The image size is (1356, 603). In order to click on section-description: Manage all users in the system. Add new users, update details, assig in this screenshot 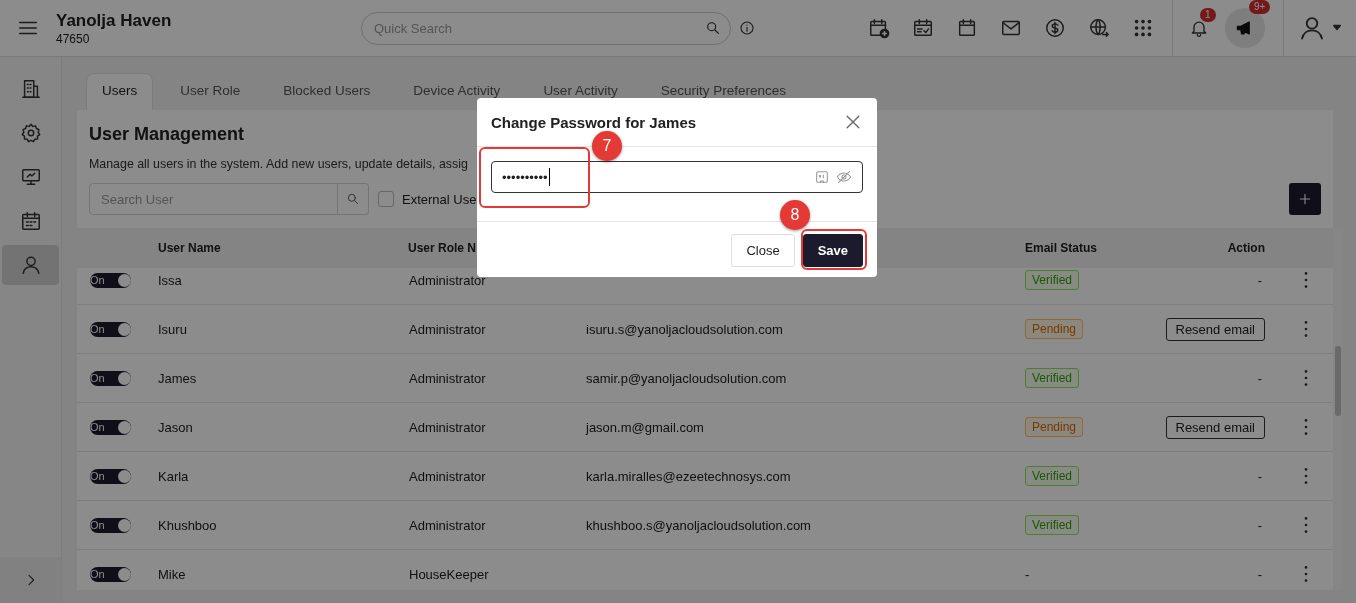, I will do `click(279, 164)`.